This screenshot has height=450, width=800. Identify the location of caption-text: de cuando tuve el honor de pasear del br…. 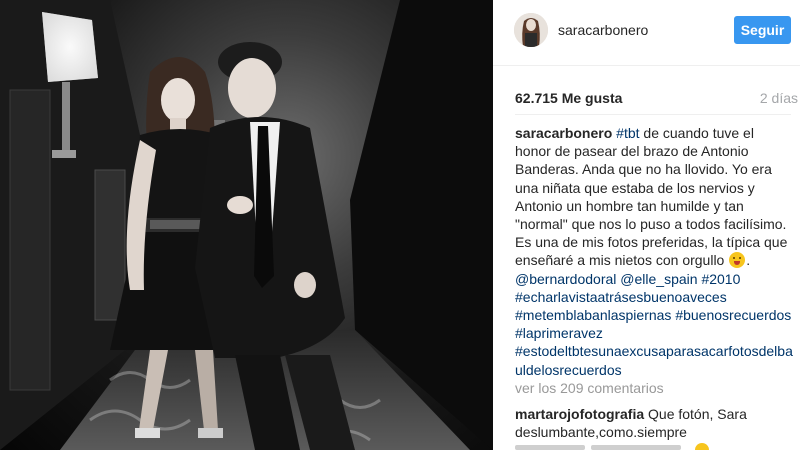
(651, 197).